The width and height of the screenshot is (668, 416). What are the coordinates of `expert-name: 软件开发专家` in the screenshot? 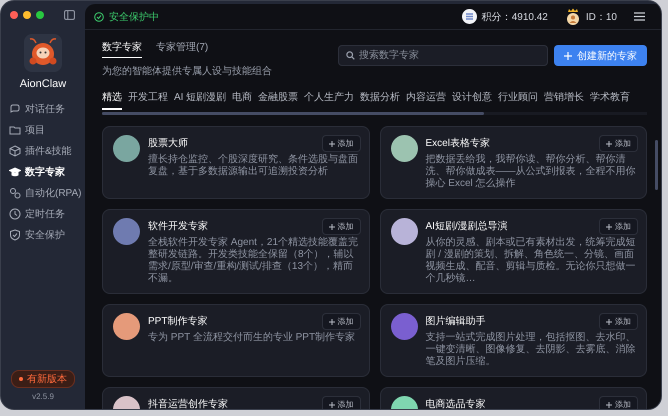 It's located at (178, 226).